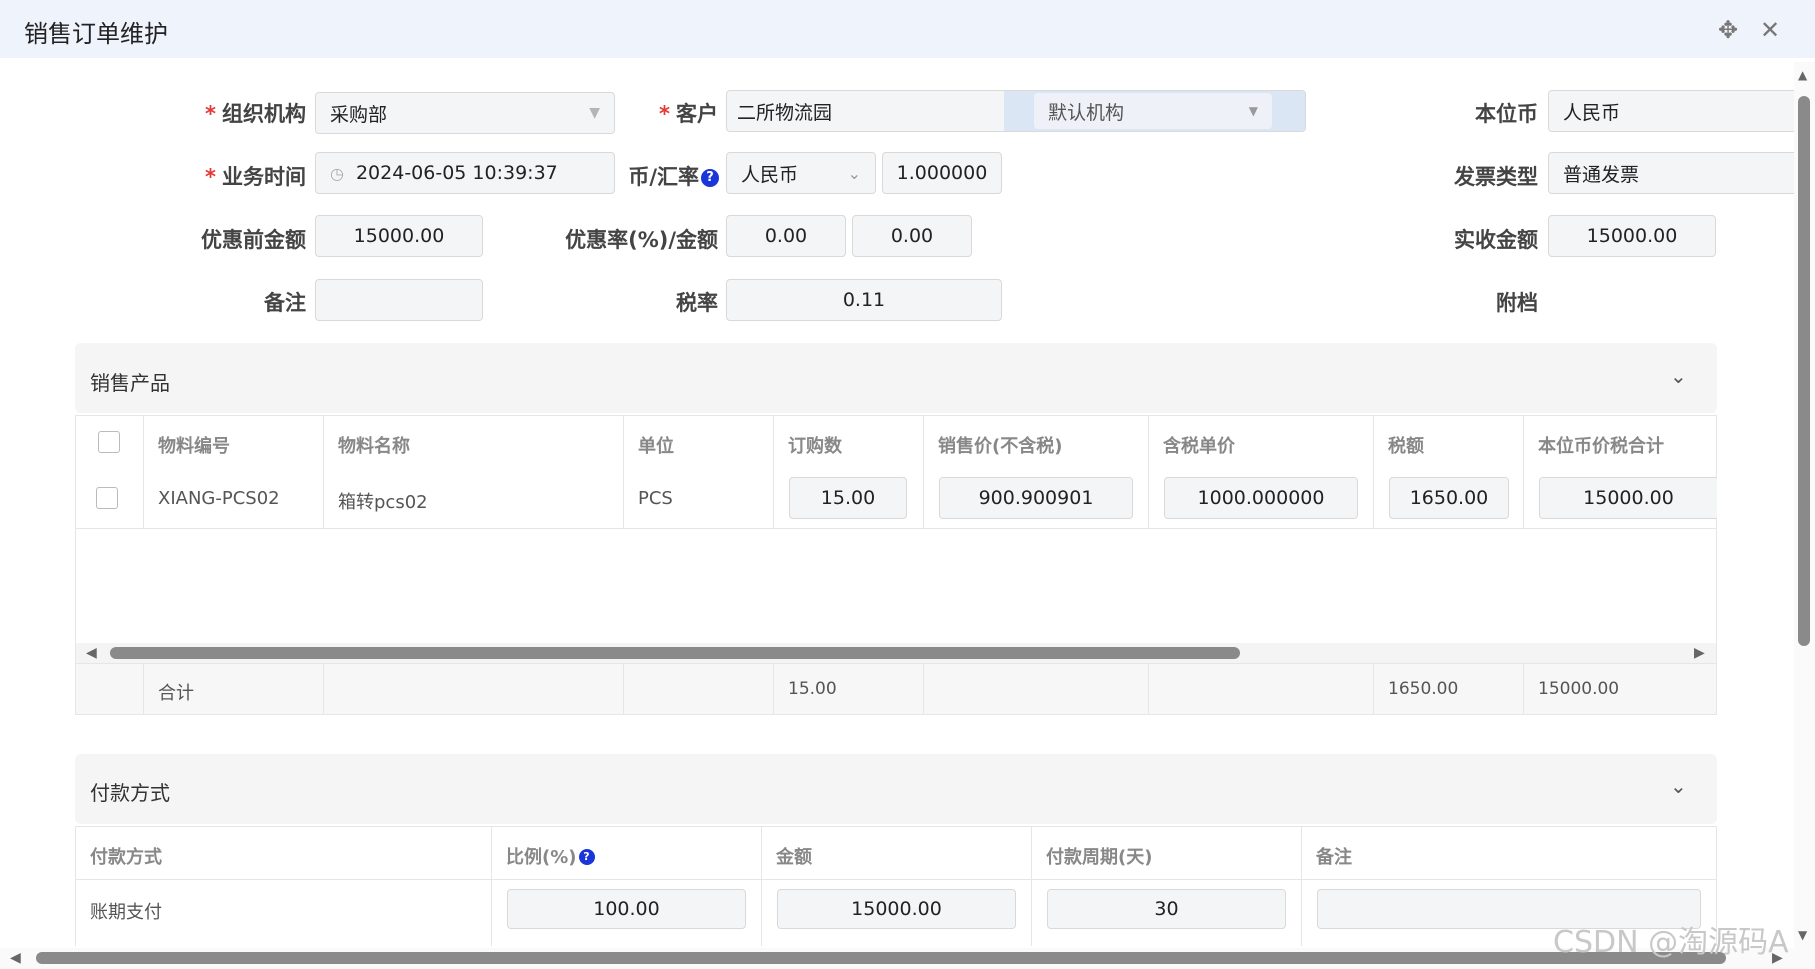  I want to click on customer-label: * 客户, so click(688, 114).